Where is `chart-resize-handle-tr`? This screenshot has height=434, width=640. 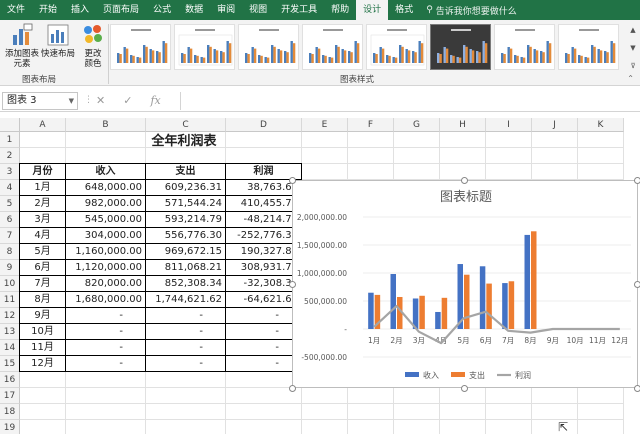
chart-resize-handle-tr is located at coordinates (637, 180).